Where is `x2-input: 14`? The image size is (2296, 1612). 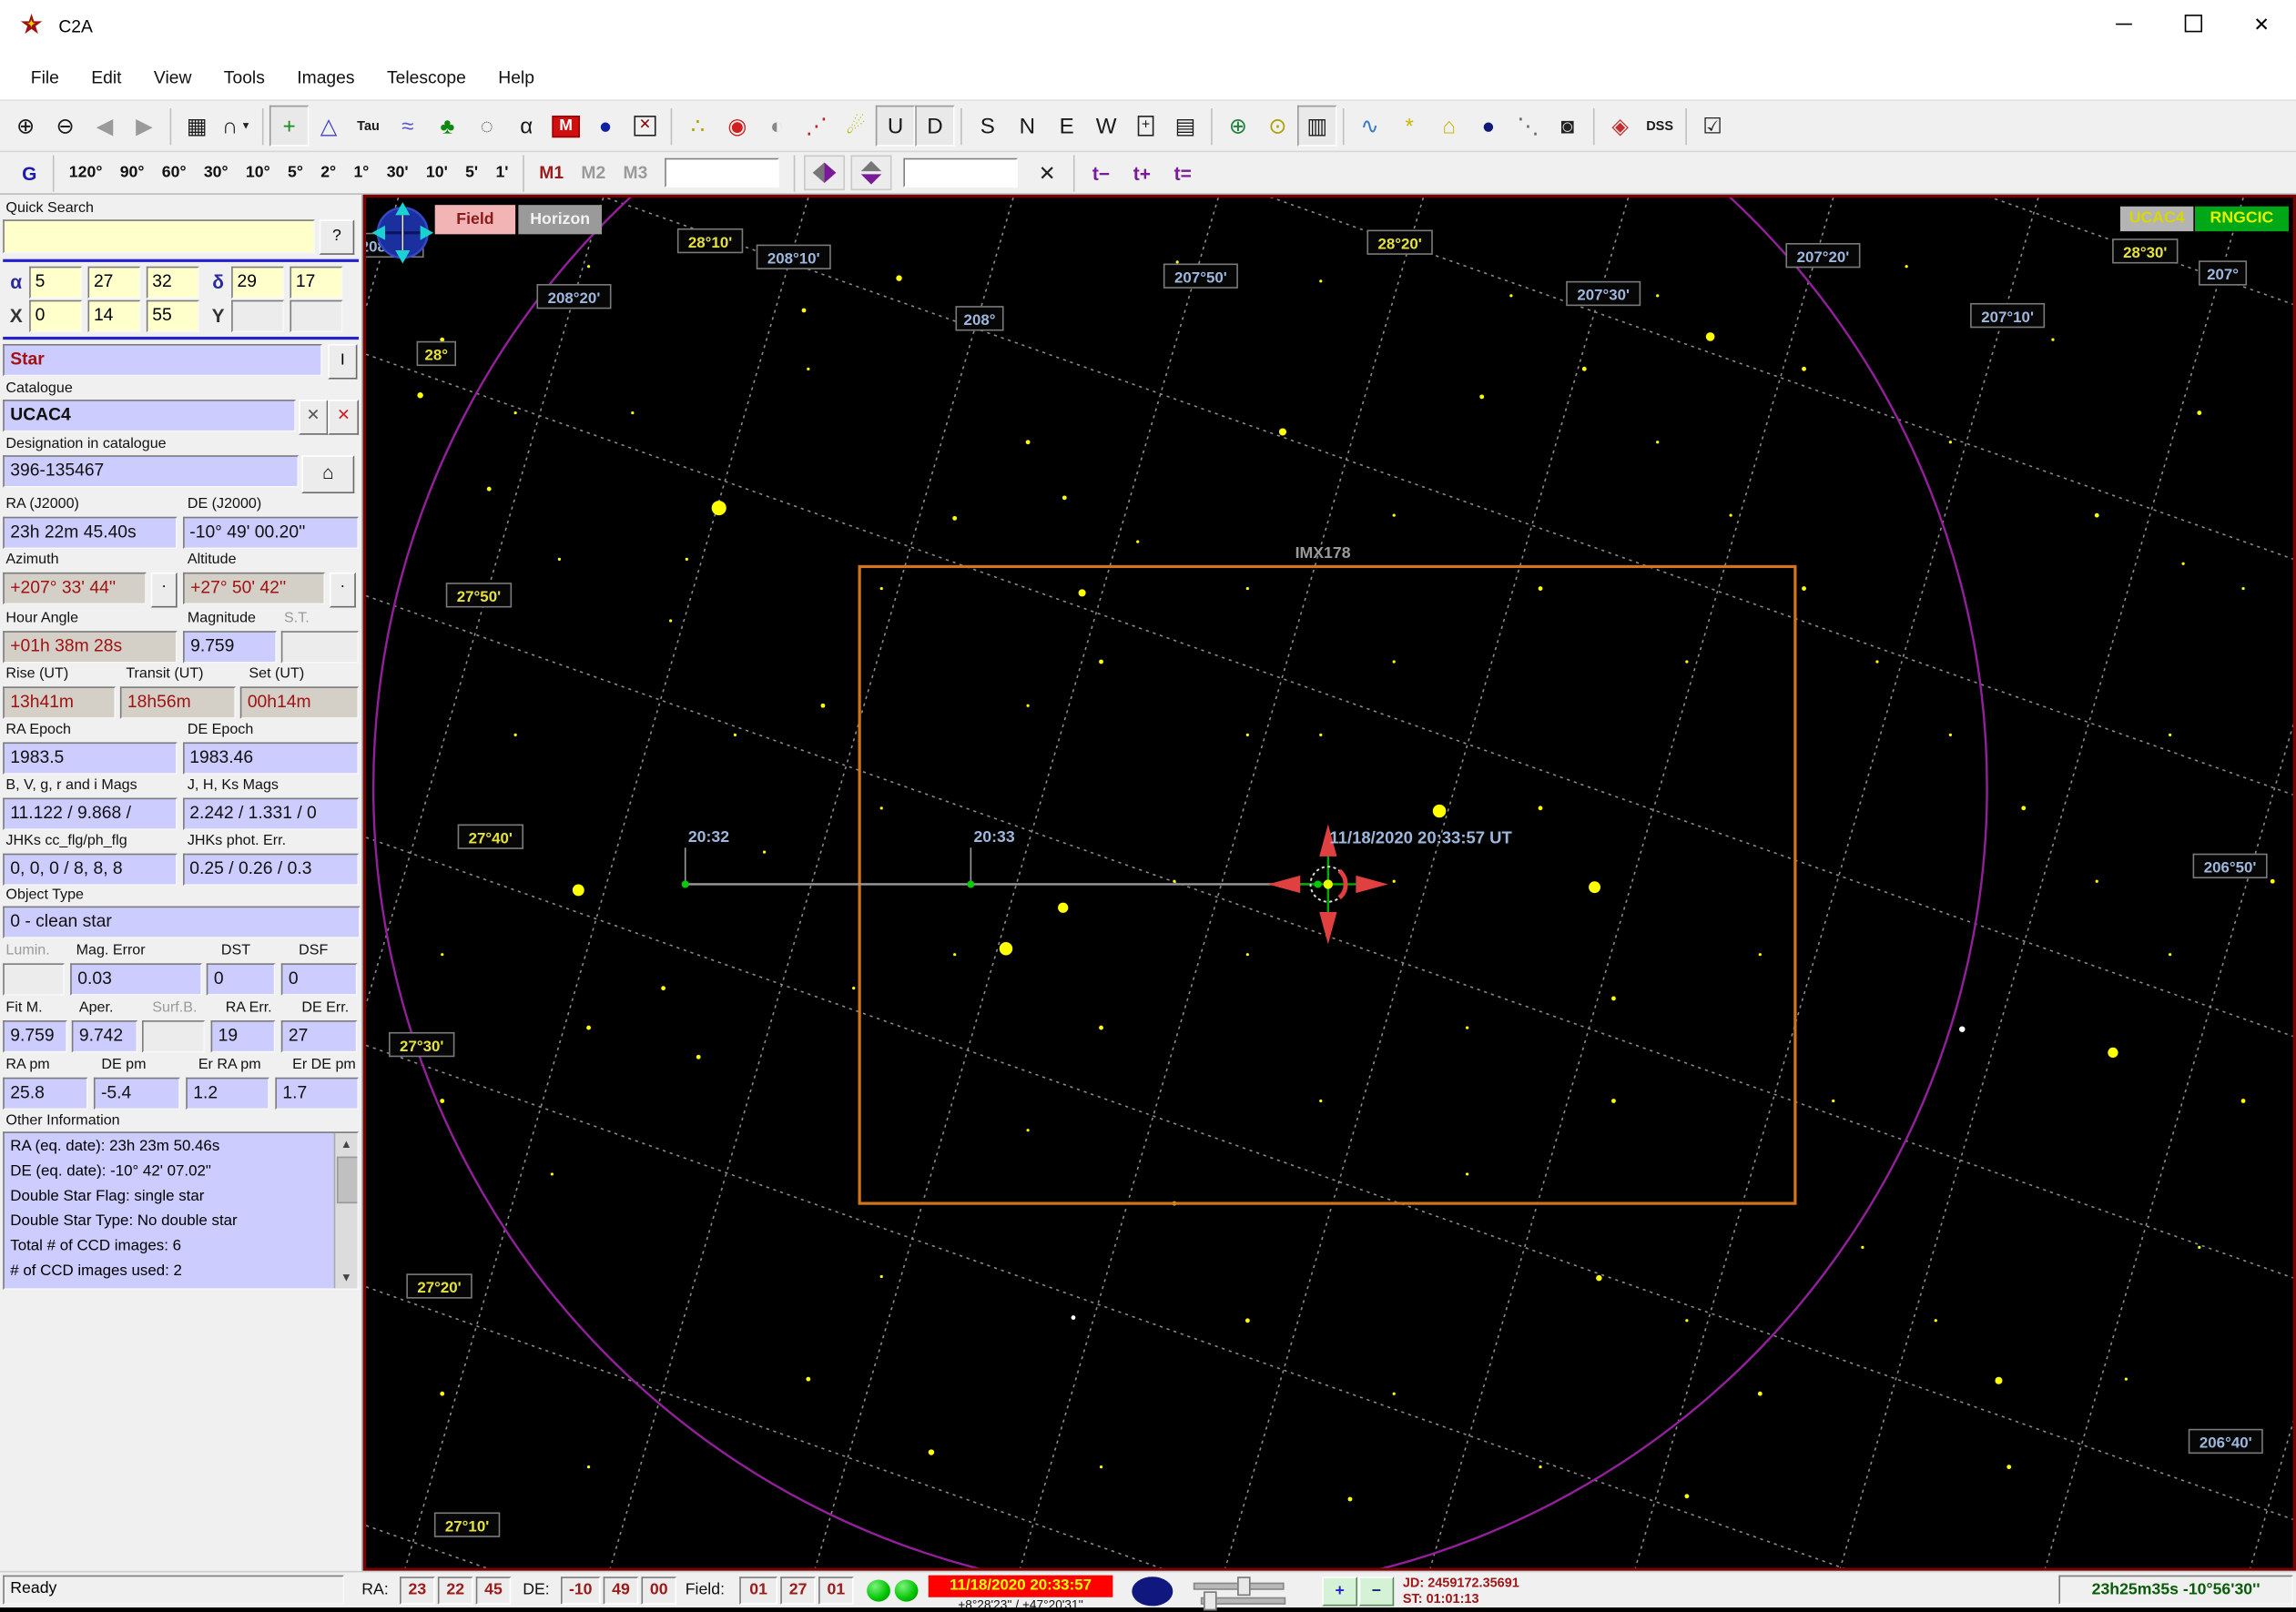
x2-input: 14 is located at coordinates (114, 316).